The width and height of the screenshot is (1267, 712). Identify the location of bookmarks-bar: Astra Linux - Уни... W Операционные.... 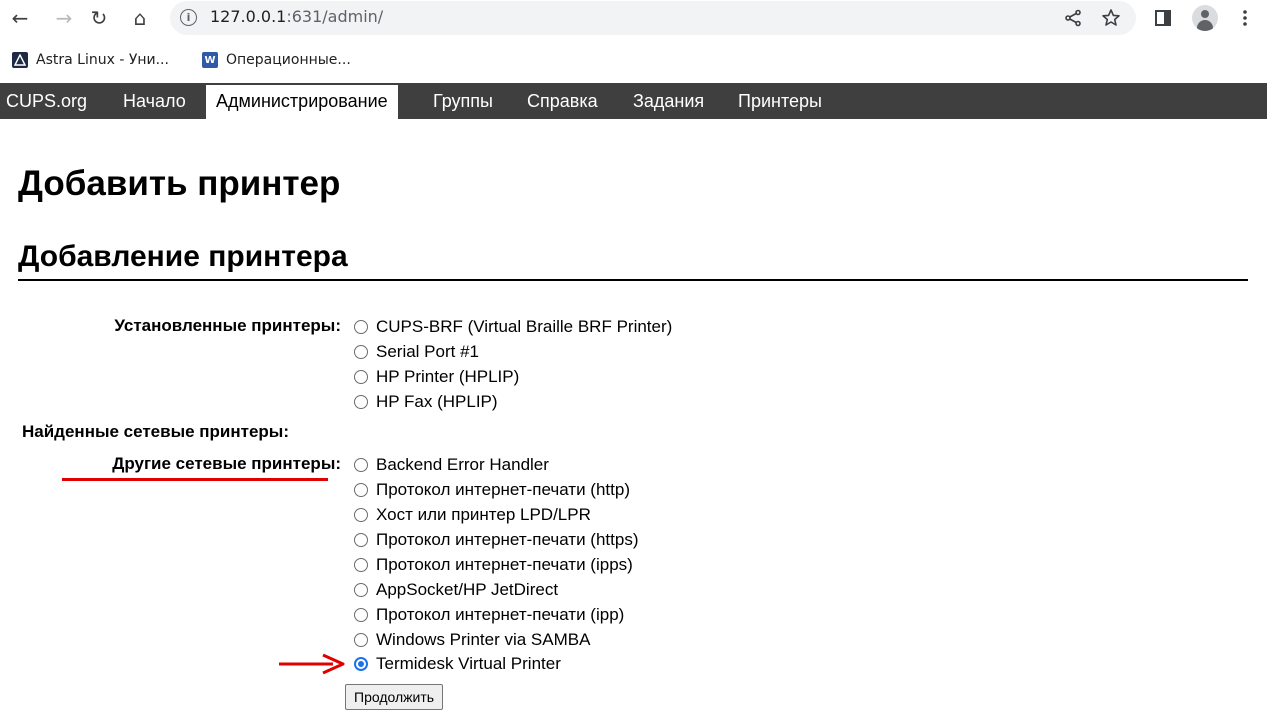
(633, 60).